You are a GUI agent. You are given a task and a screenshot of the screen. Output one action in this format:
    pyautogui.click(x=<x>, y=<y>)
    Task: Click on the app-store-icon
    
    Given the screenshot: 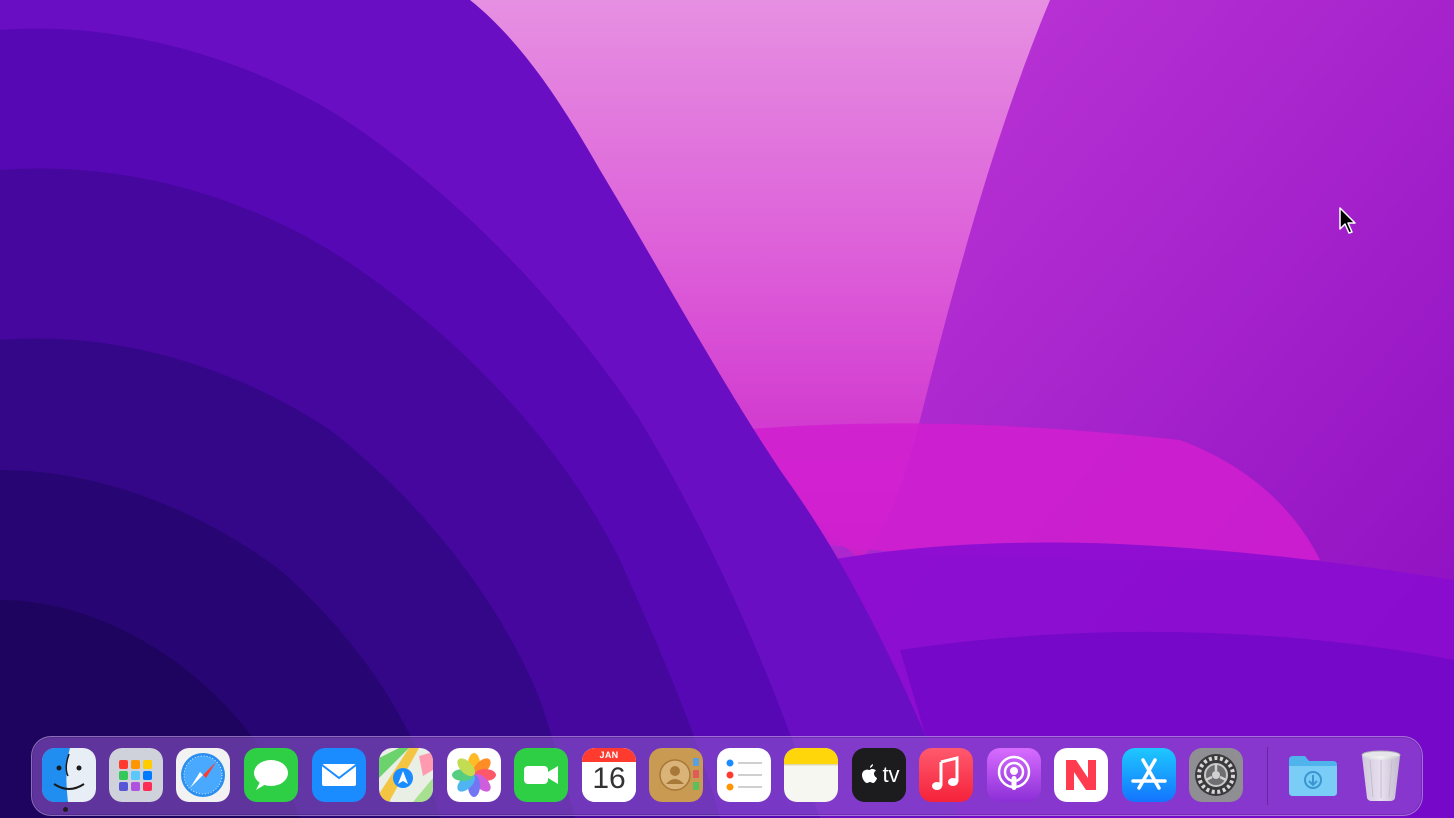 What is the action you would take?
    pyautogui.click(x=1149, y=775)
    